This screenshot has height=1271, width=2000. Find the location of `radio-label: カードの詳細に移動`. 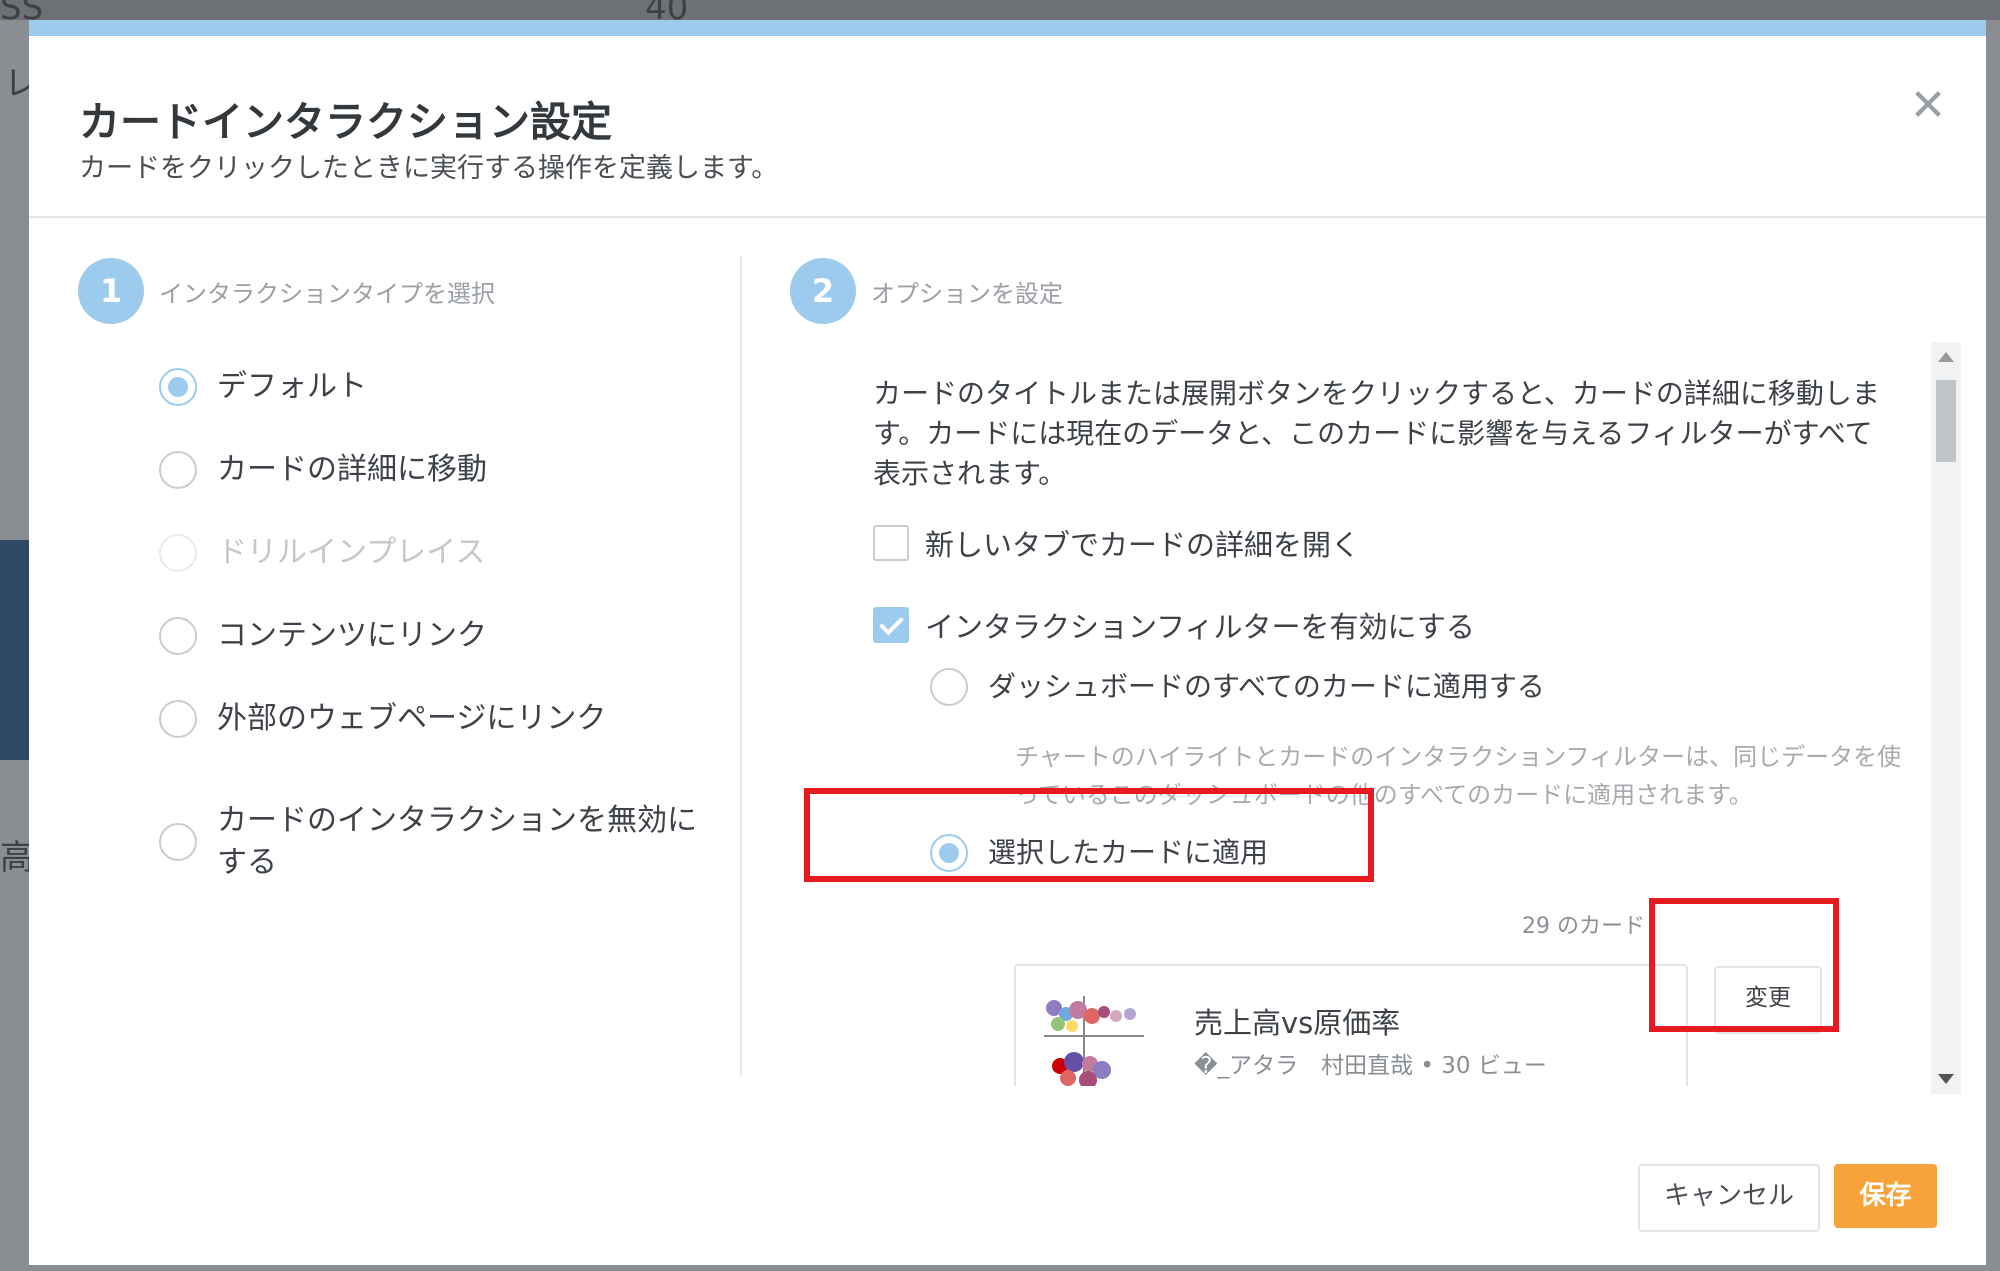

radio-label: カードの詳細に移動 is located at coordinates (352, 469).